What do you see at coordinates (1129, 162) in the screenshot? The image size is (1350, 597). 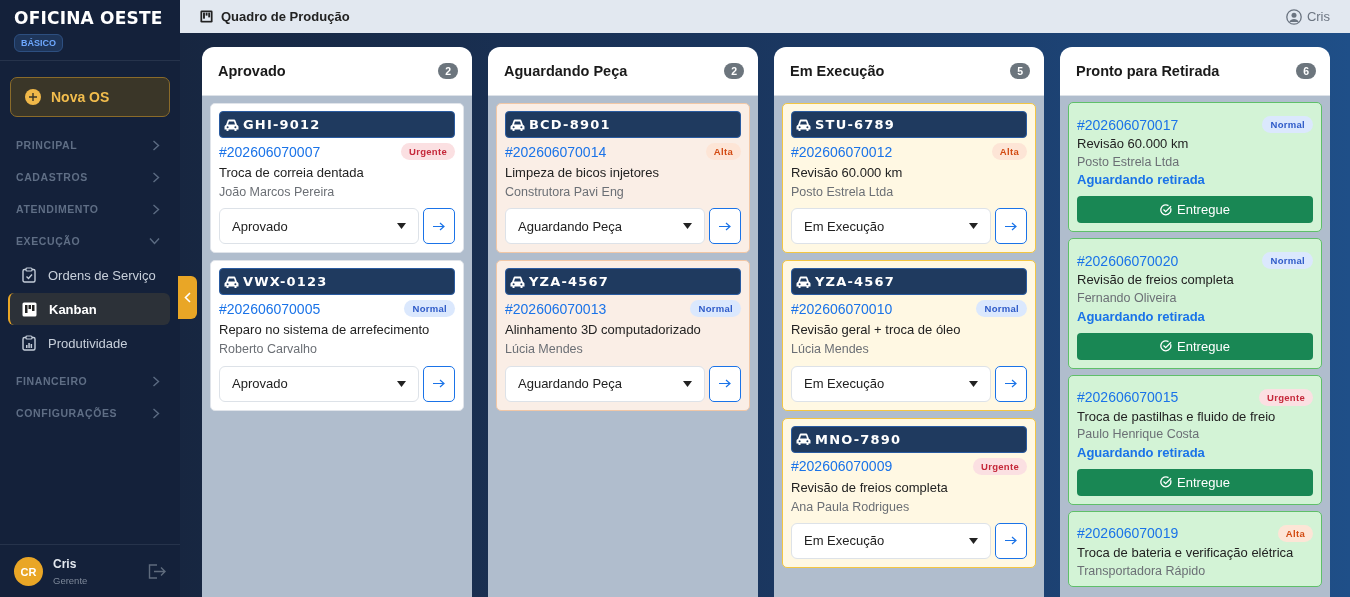 I see `customer-name: Posto Estrela Ltda` at bounding box center [1129, 162].